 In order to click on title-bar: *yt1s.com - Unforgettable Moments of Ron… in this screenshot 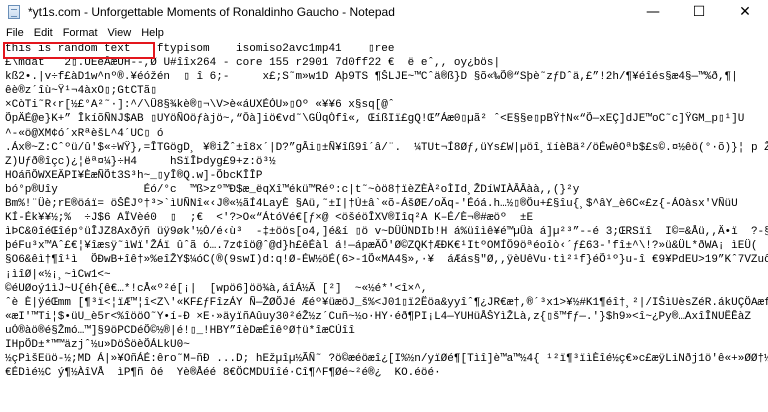, I will do `click(384, 12)`.